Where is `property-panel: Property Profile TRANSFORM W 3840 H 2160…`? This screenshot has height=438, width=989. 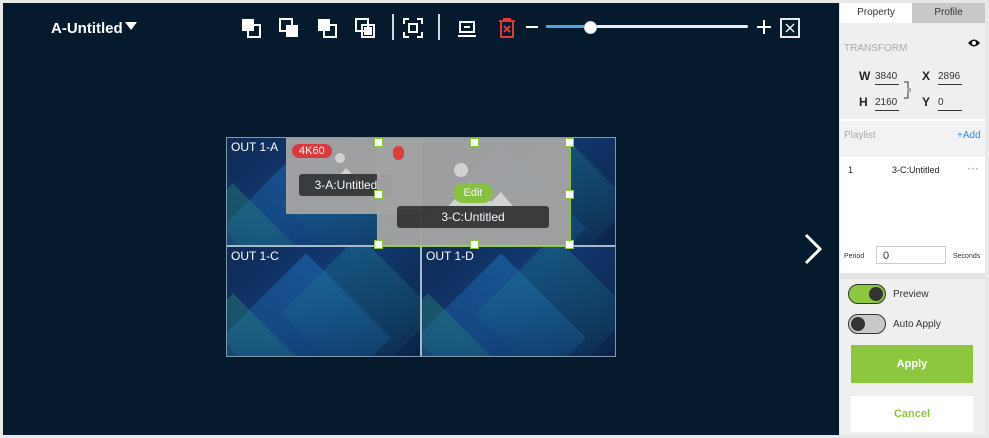
property-panel: Property Profile TRANSFORM W 3840 H 2160… is located at coordinates (912, 219).